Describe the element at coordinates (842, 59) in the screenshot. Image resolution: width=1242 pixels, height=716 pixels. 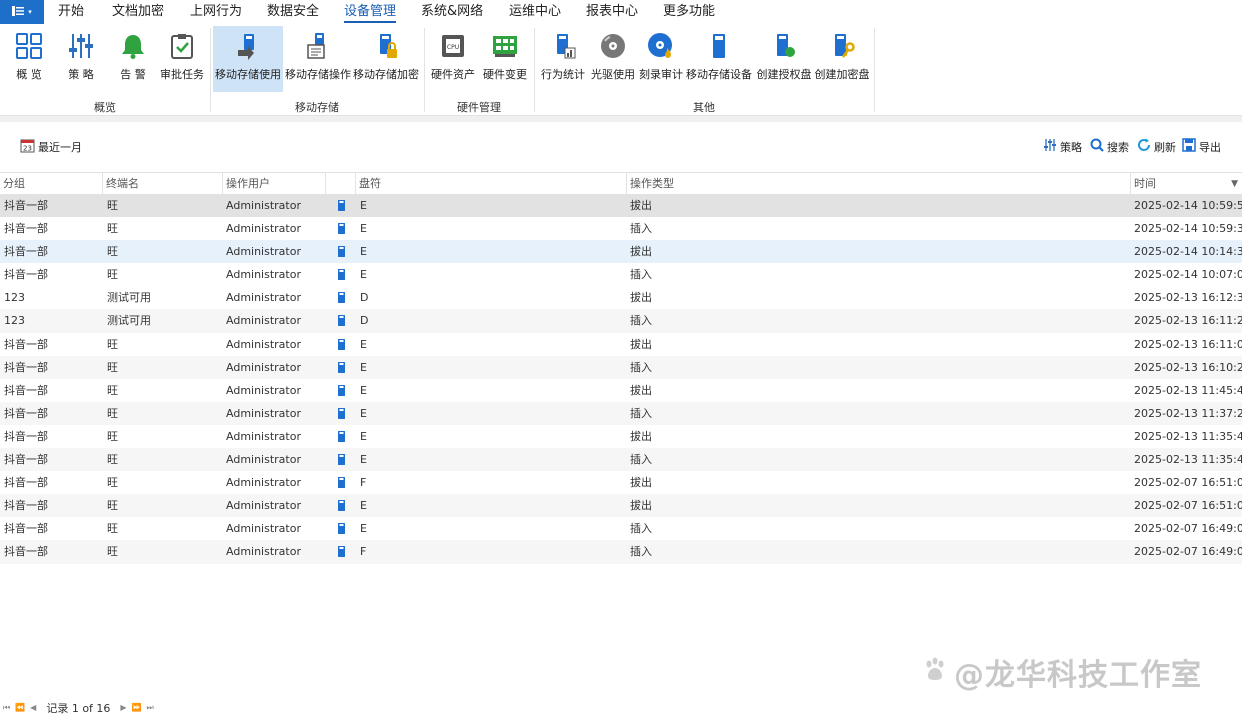
I see `create-encrypt-disk-button: 创建加密盘` at that location.